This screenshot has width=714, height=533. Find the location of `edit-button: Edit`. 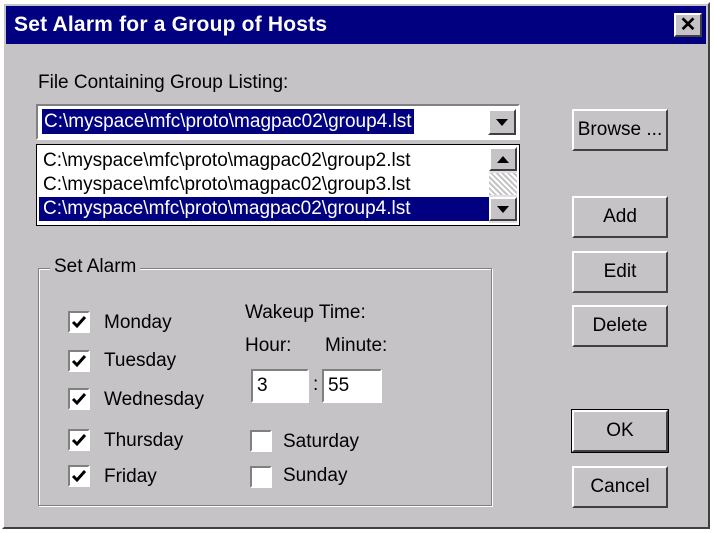

edit-button: Edit is located at coordinates (620, 272).